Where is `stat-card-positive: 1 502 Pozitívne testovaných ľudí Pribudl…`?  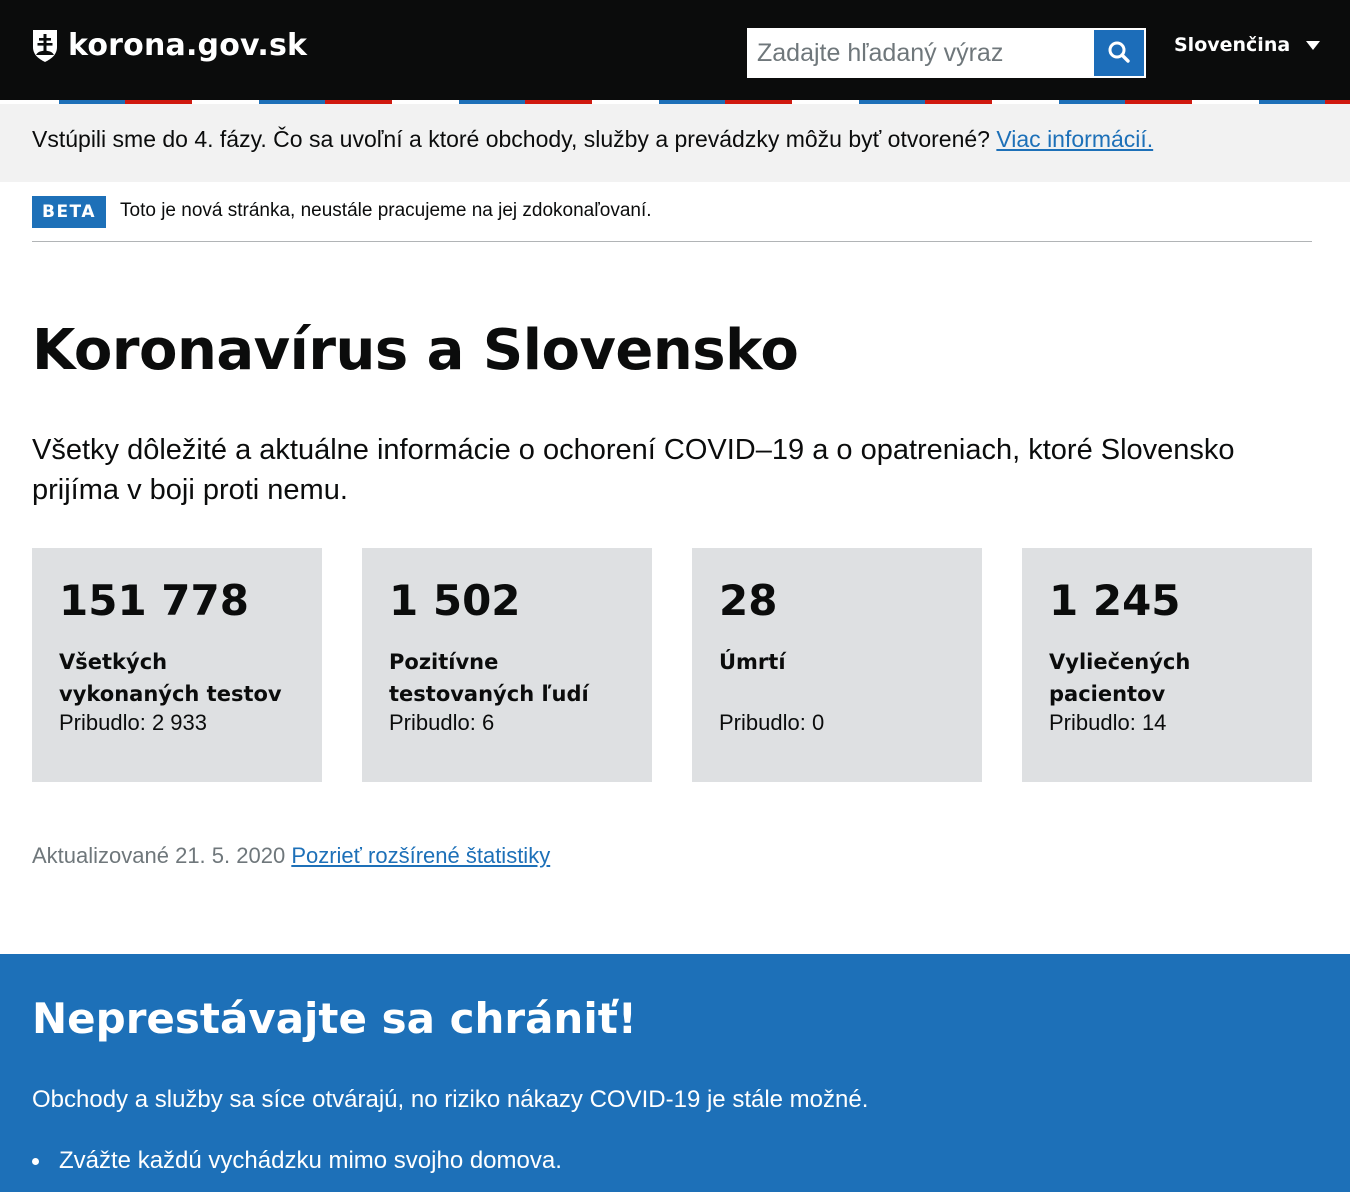
stat-card-positive: 1 502 Pozitívne testovaných ľudí Pribudl… is located at coordinates (507, 665).